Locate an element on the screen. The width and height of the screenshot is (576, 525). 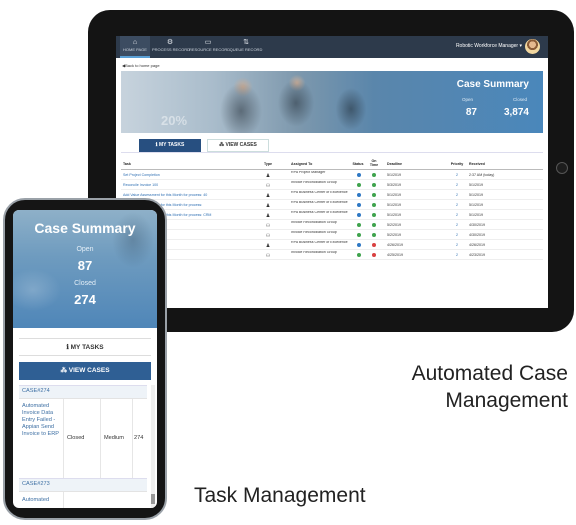
col-status: Status is located at coordinates (358, 164).